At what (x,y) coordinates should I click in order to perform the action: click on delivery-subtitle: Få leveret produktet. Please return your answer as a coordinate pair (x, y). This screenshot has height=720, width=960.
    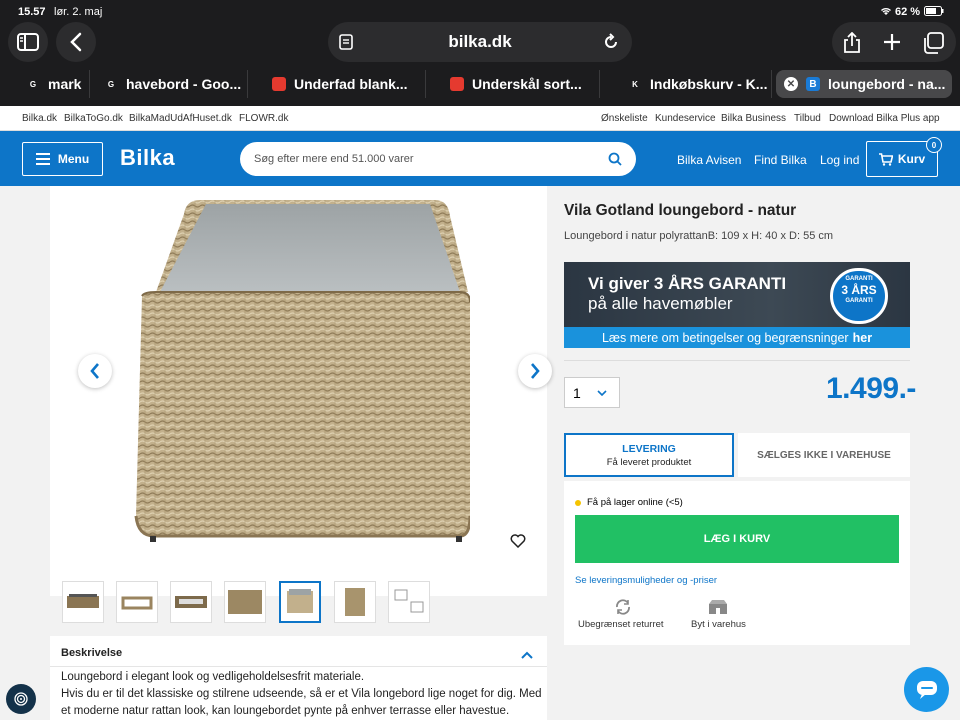
    Looking at the image, I should click on (649, 462).